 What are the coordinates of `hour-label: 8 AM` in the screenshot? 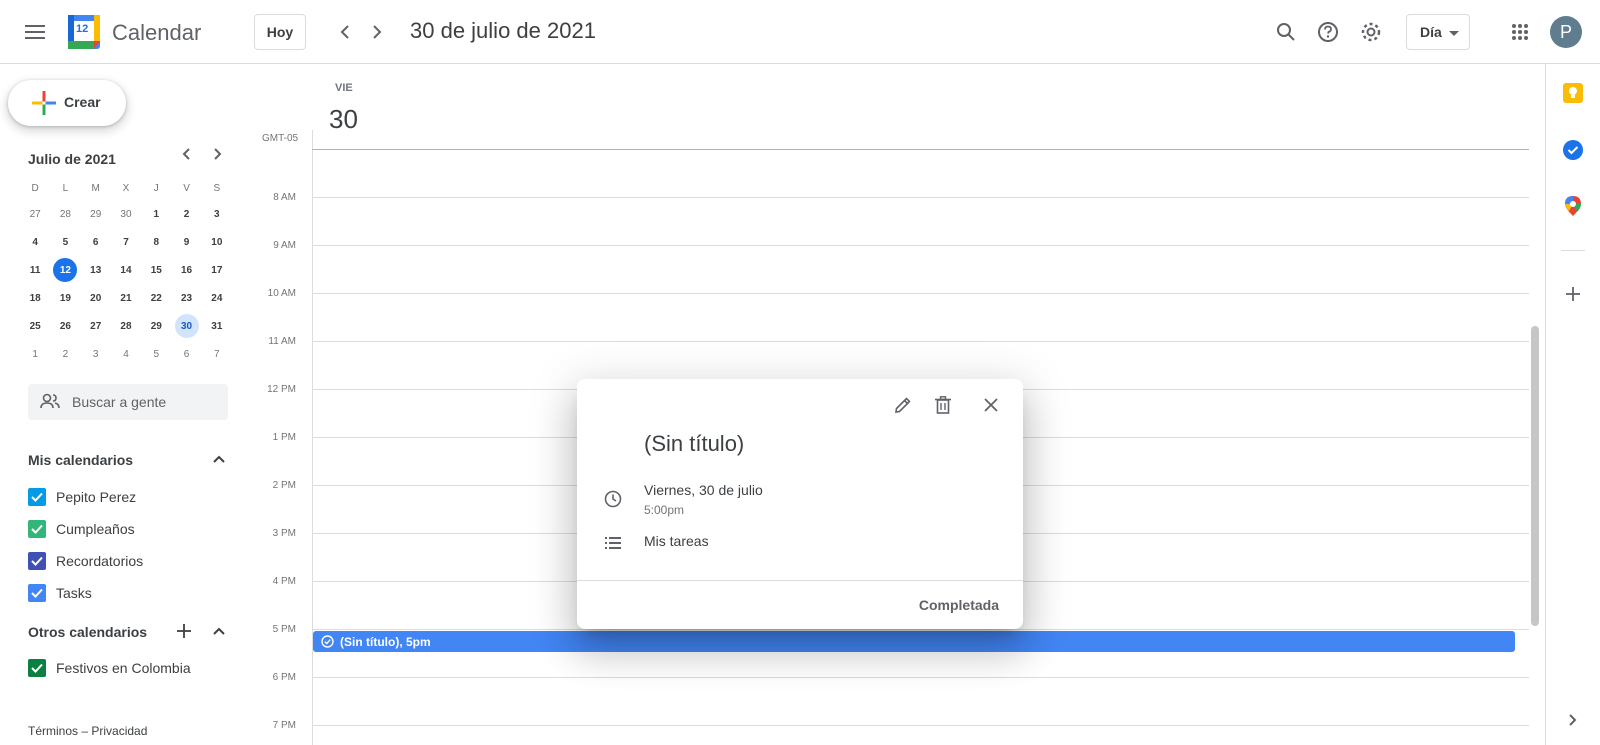 It's located at (284, 197).